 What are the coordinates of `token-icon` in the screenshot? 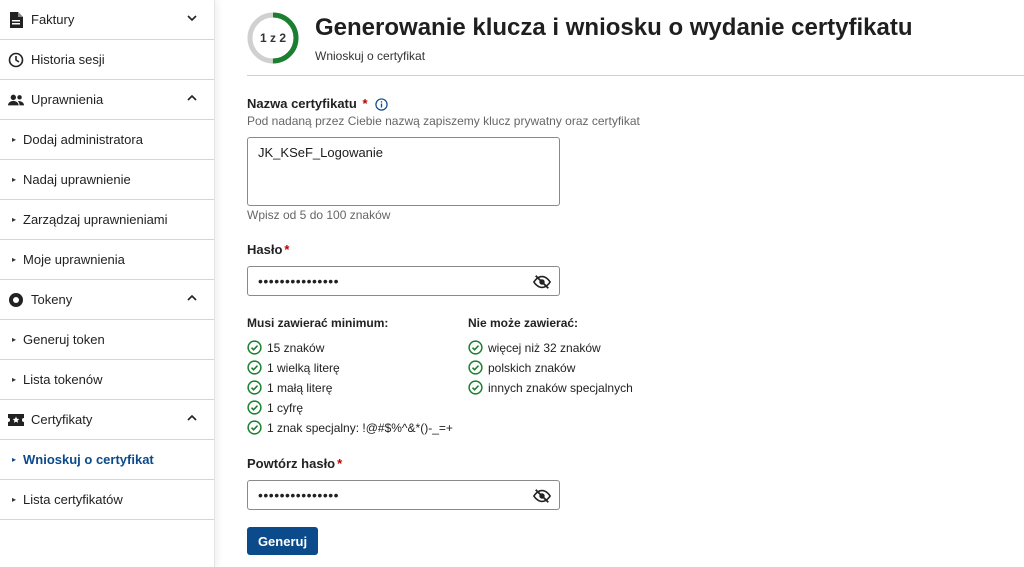 It's located at (16, 300).